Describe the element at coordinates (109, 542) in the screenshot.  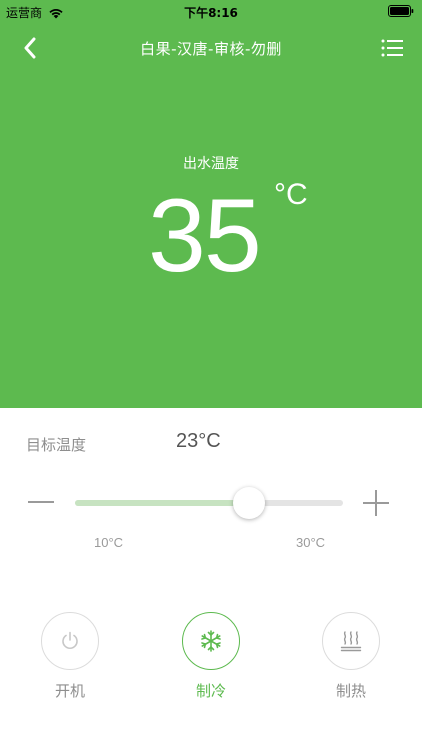
I see `slider-min-label: 10°C` at that location.